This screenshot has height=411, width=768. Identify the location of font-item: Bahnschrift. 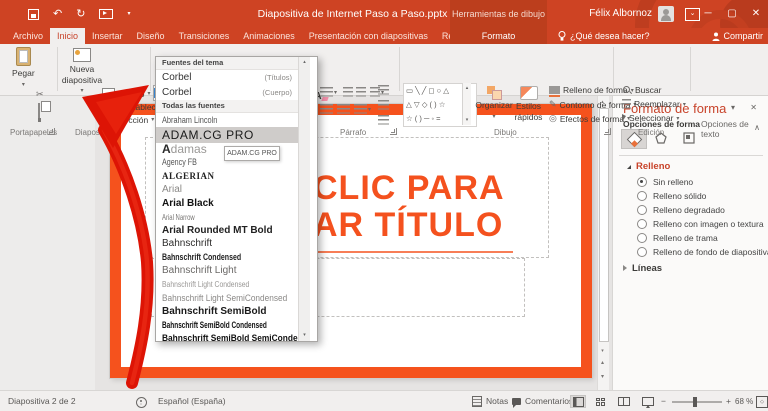
(227, 244).